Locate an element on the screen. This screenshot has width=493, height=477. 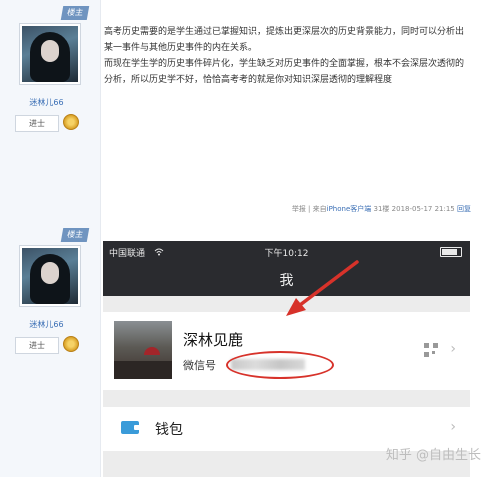
post-meta: 举报 | 来自iPhone客户端 31楼 2018-05-17 21:15 回复 is located at coordinates (381, 209).